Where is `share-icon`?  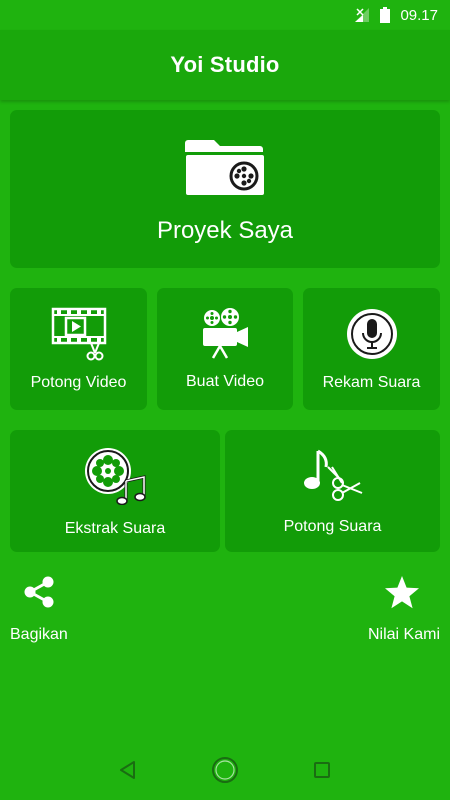
share-icon is located at coordinates (33, 594).